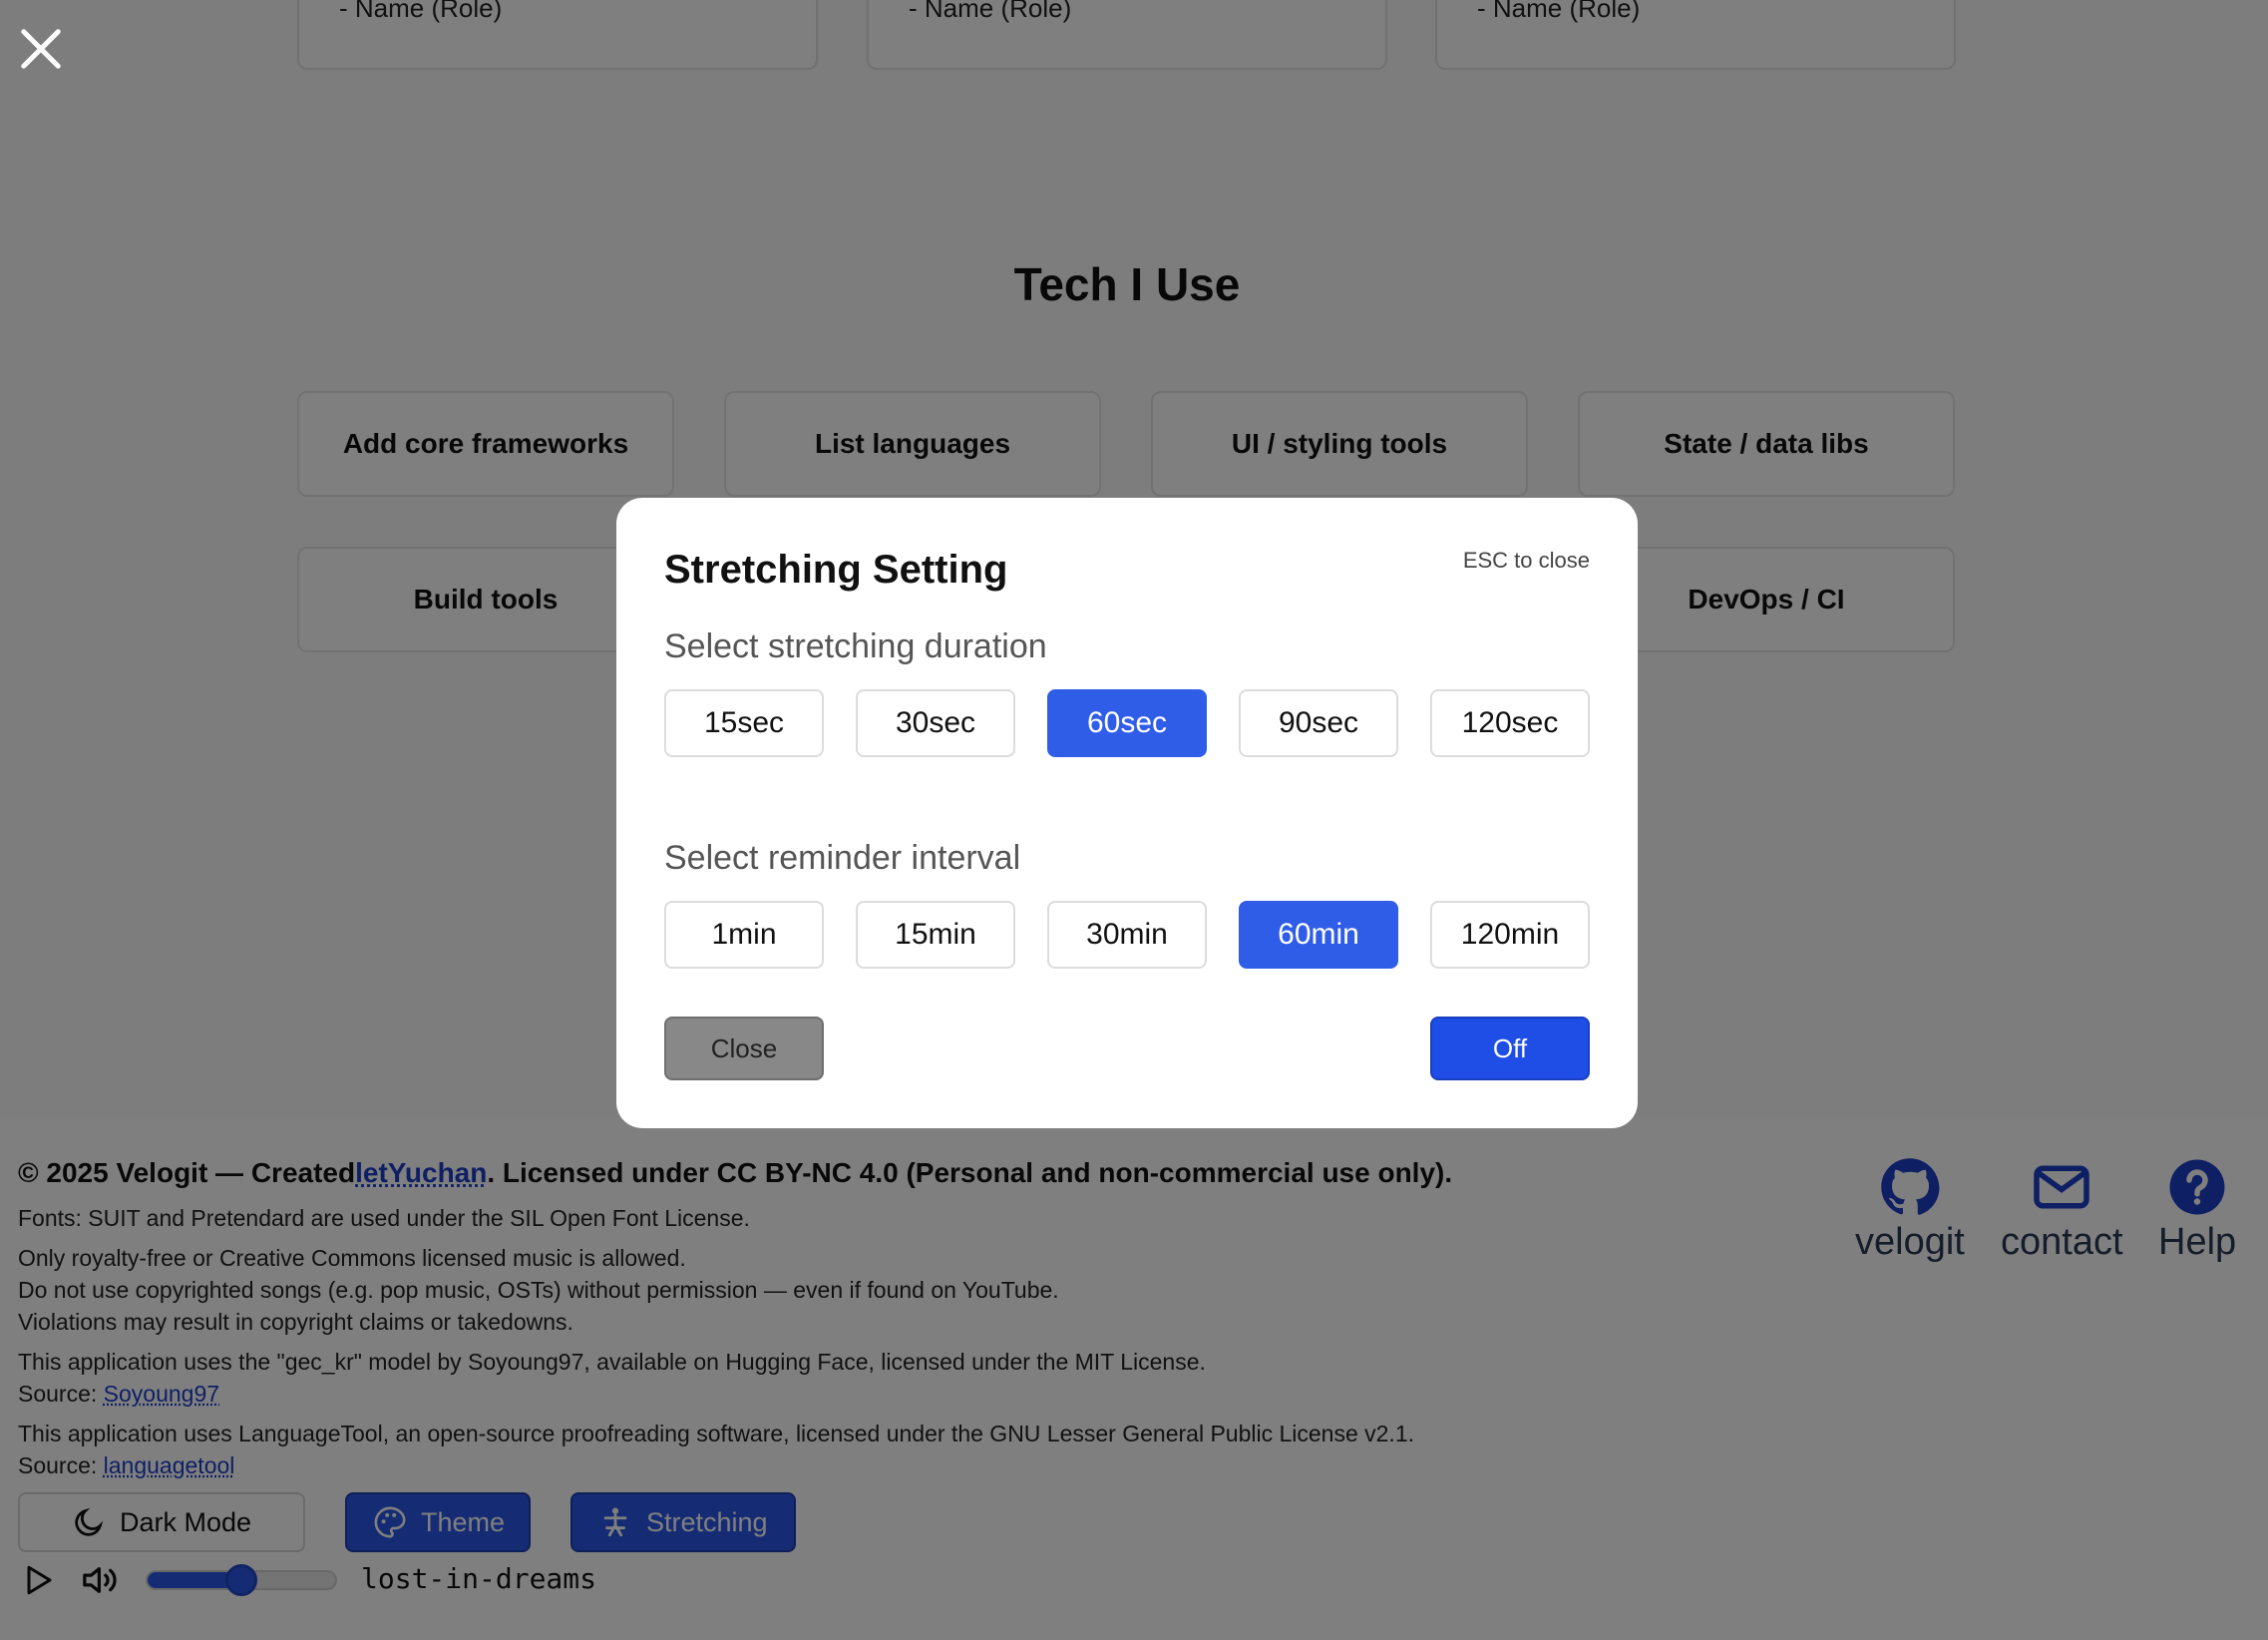 The height and width of the screenshot is (1640, 2268). I want to click on modal-title: Stretching Setting, so click(836, 570).